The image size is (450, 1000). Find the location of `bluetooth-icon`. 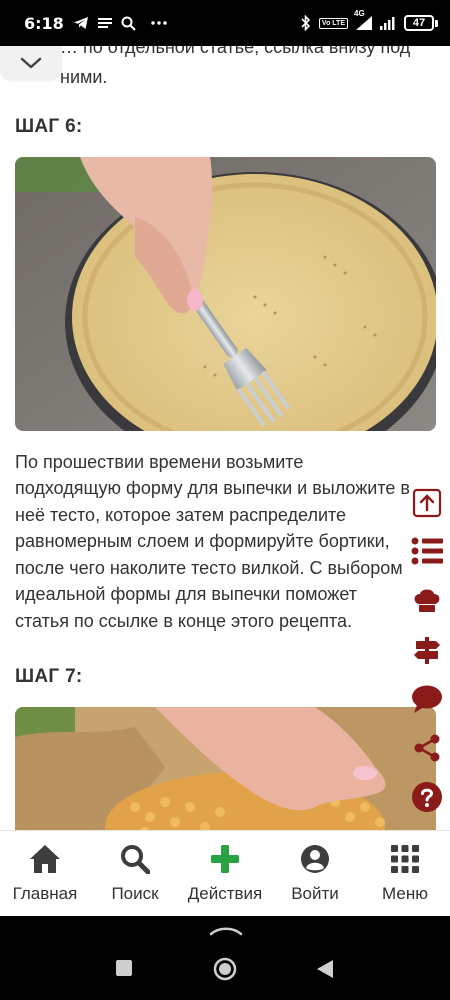

bluetooth-icon is located at coordinates (305, 23).